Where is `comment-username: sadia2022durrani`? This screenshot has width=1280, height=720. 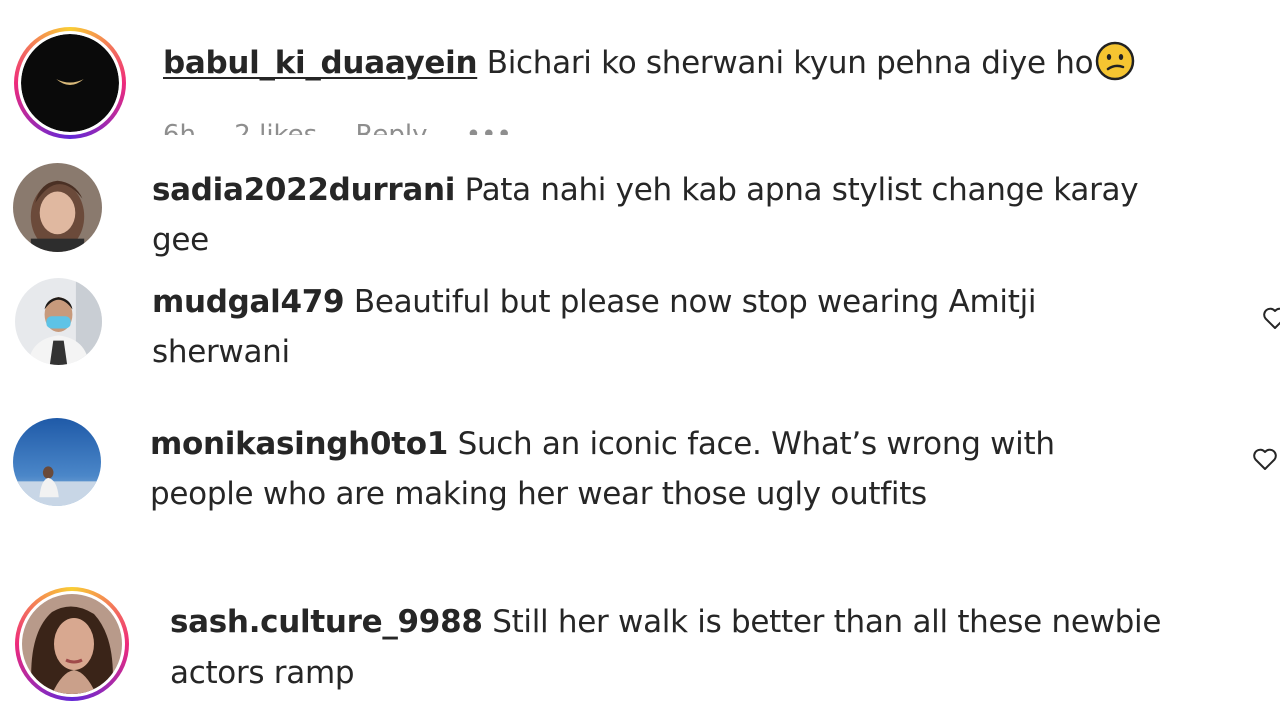
comment-username: sadia2022durrani is located at coordinates (303, 190).